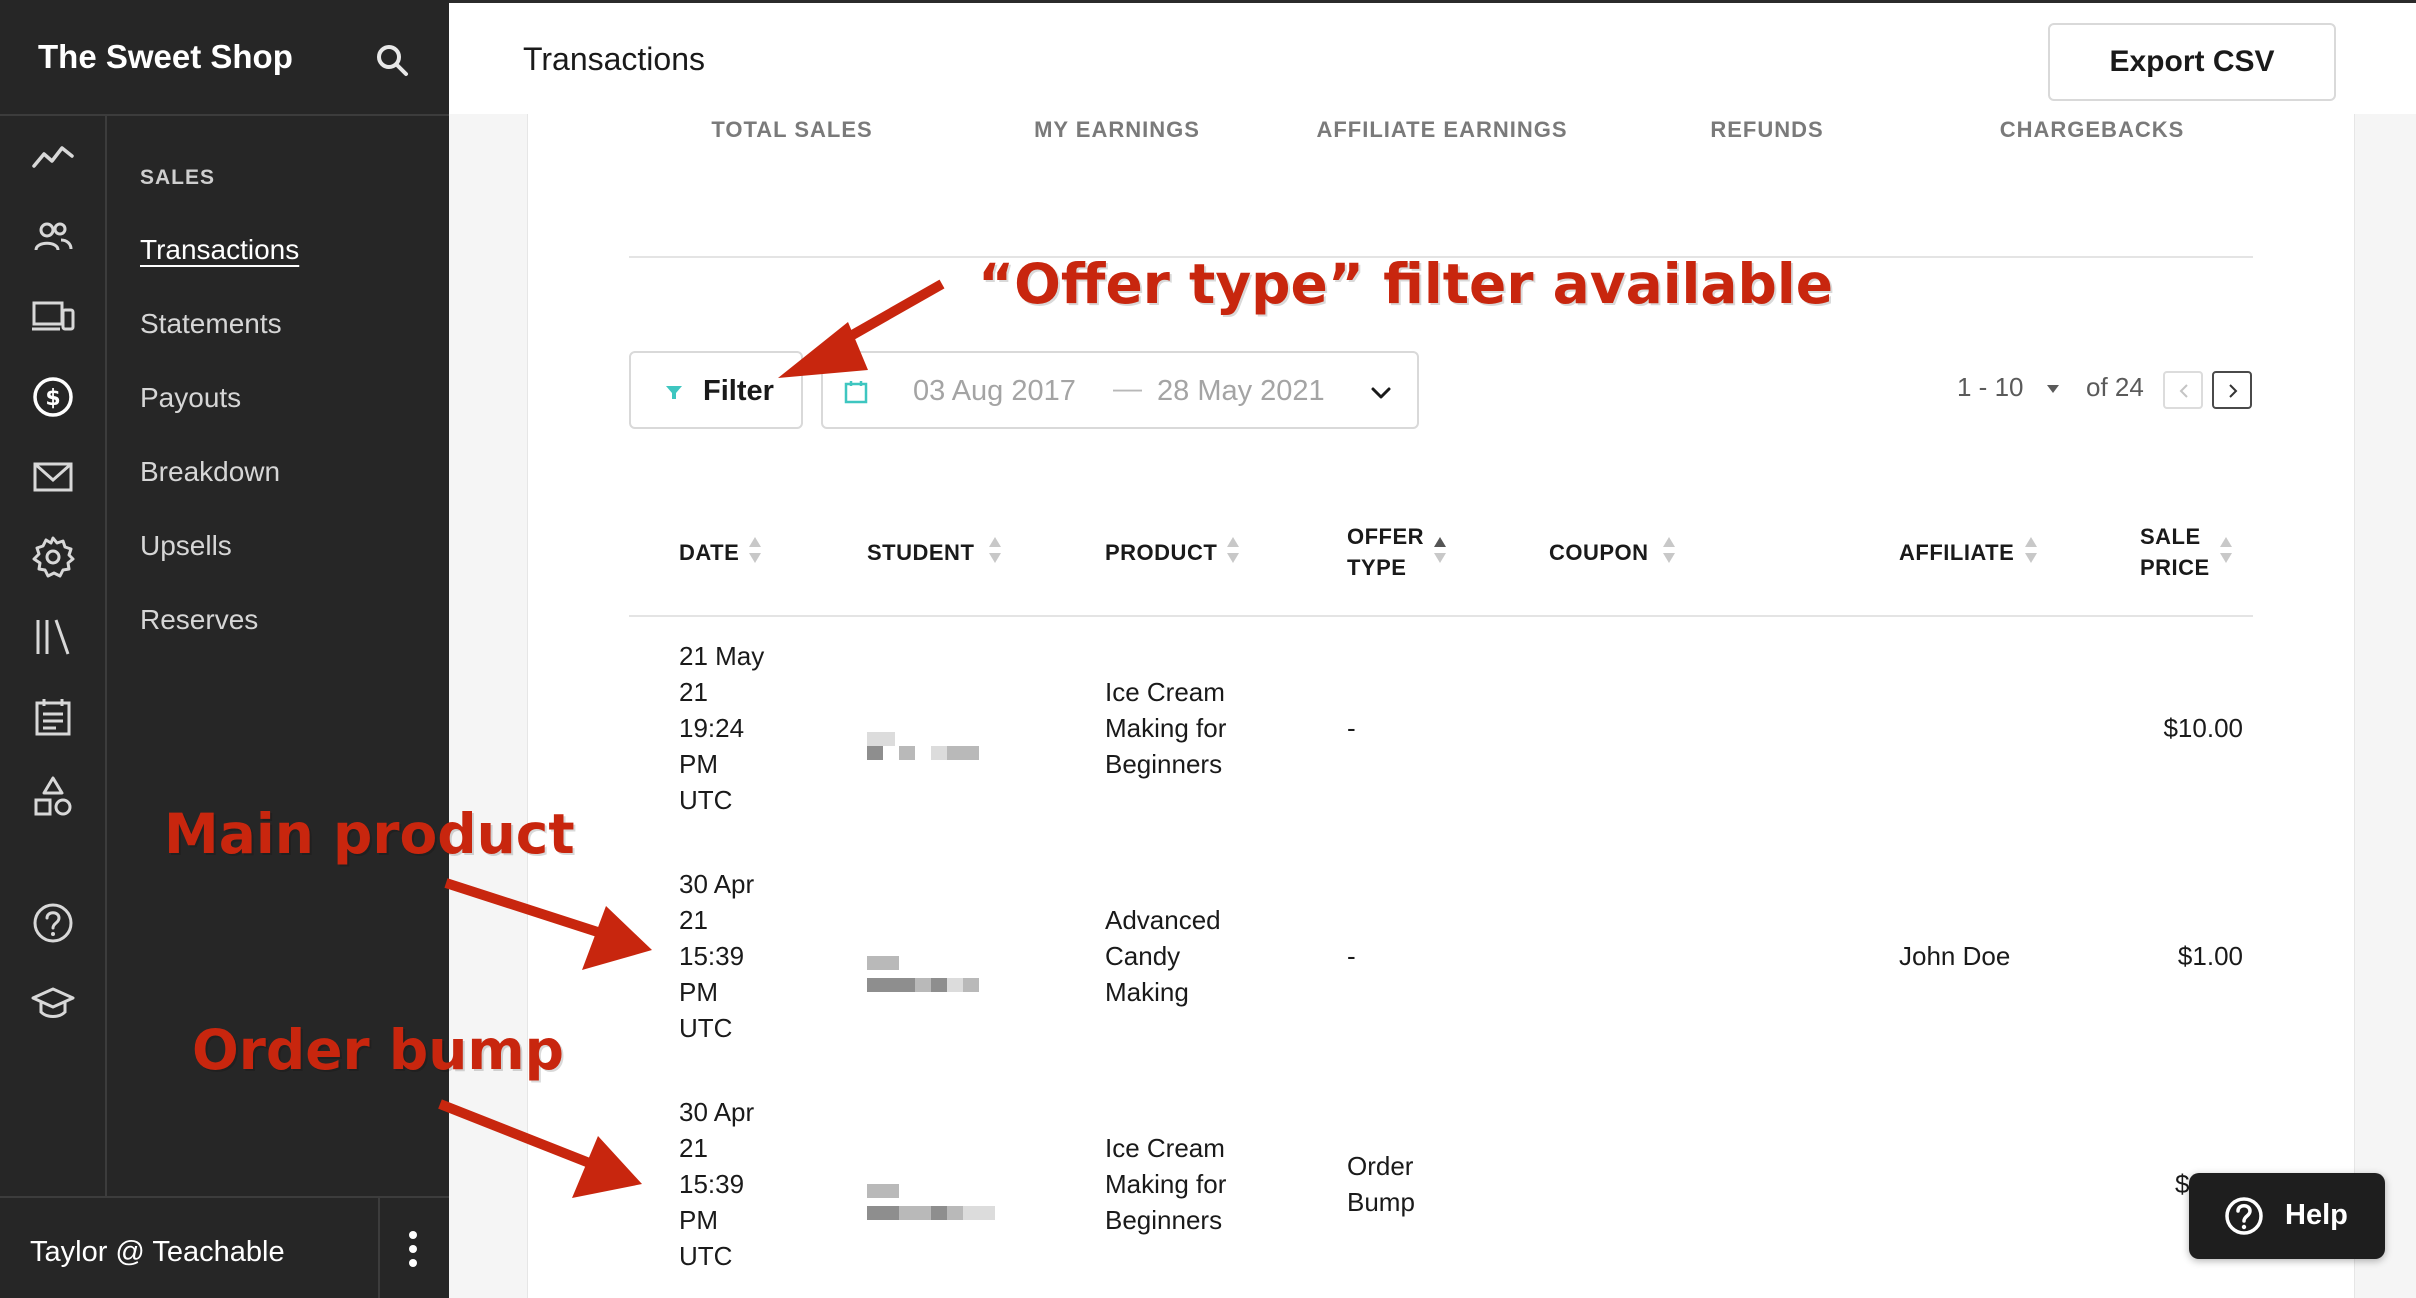 The width and height of the screenshot is (2416, 1298). Describe the element at coordinates (1161, 552) in the screenshot. I see `col-header-product: PRODUCT` at that location.